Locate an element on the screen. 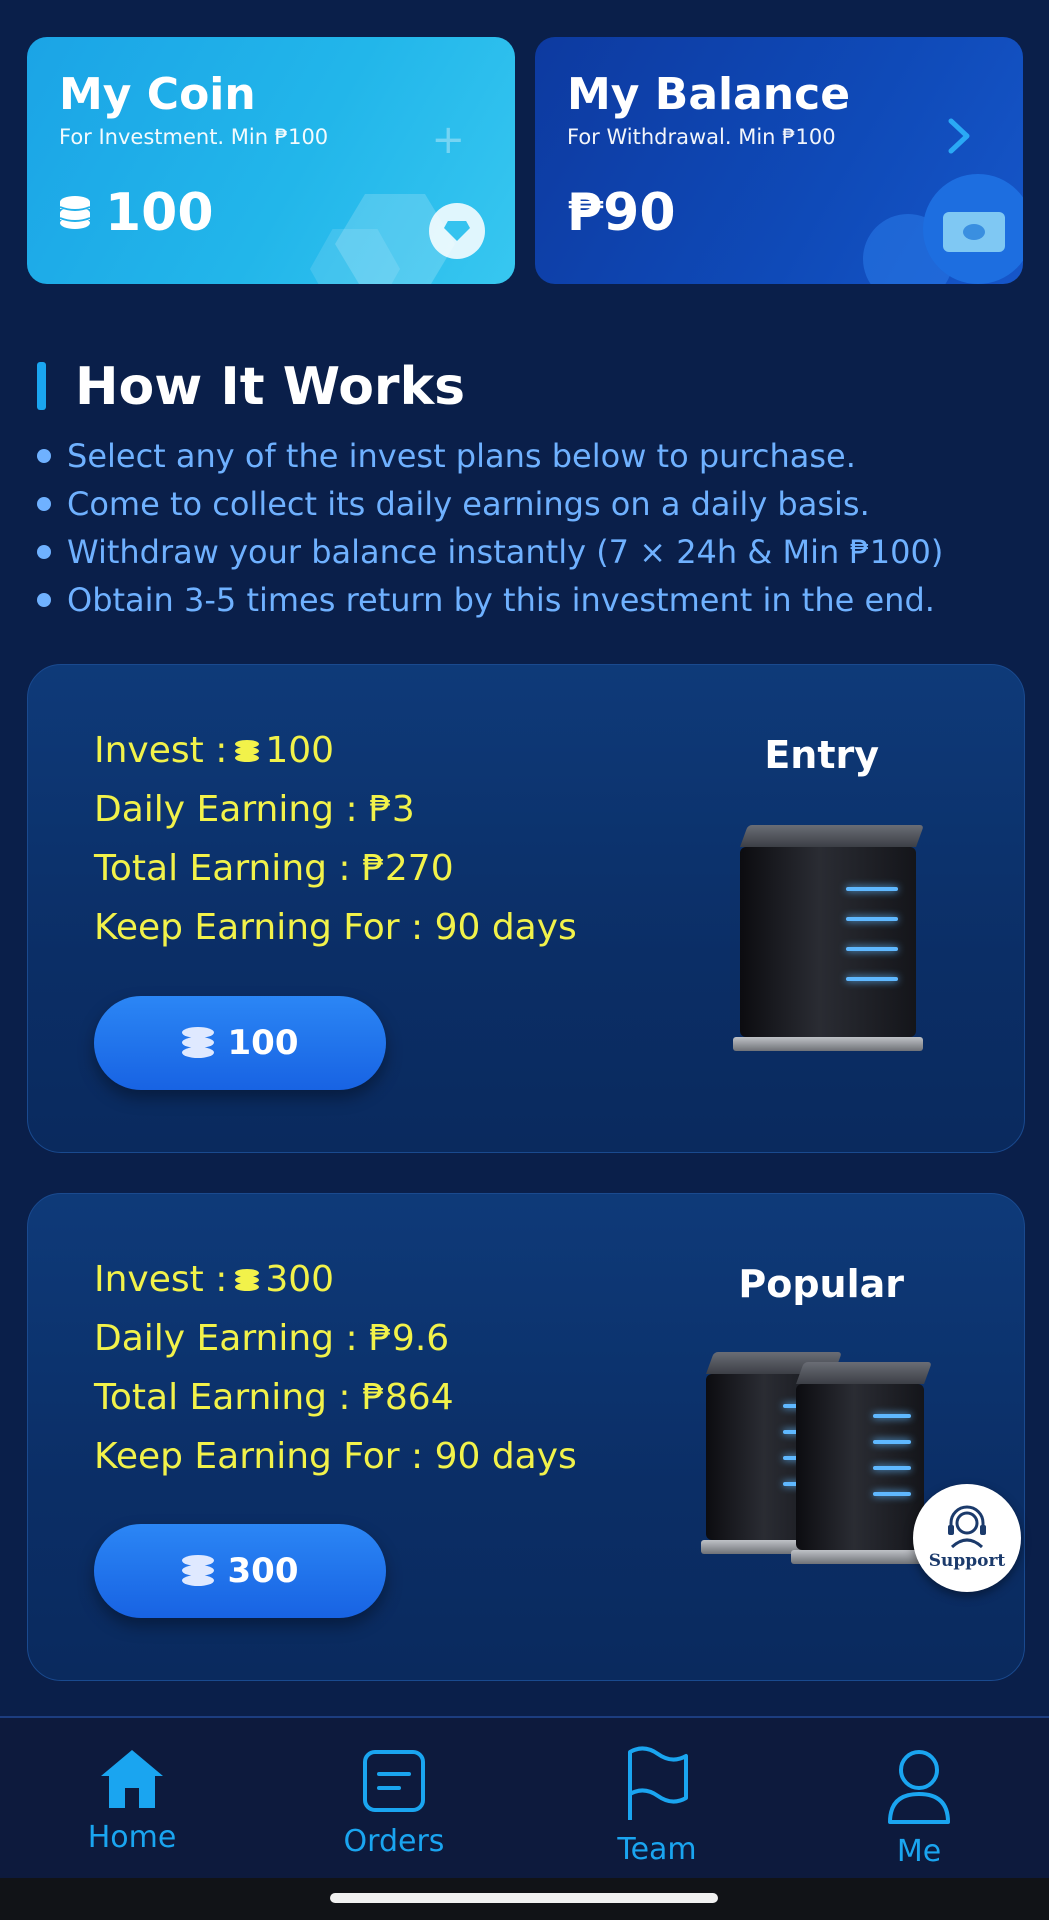 This screenshot has width=1049, height=1920. nav-item-home: Home is located at coordinates (132, 1800).